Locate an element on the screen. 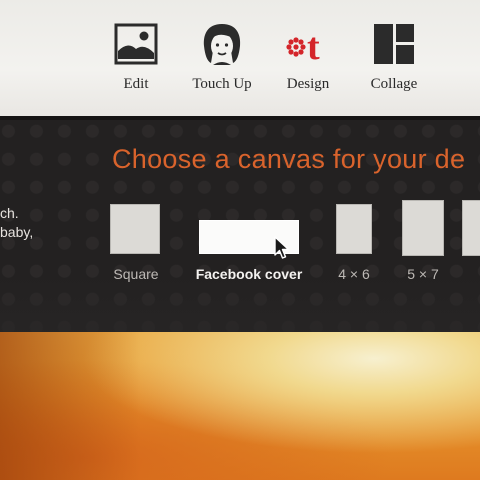 This screenshot has height=480, width=480. canvas-option-4x6: 4 × 6 is located at coordinates (356, 244).